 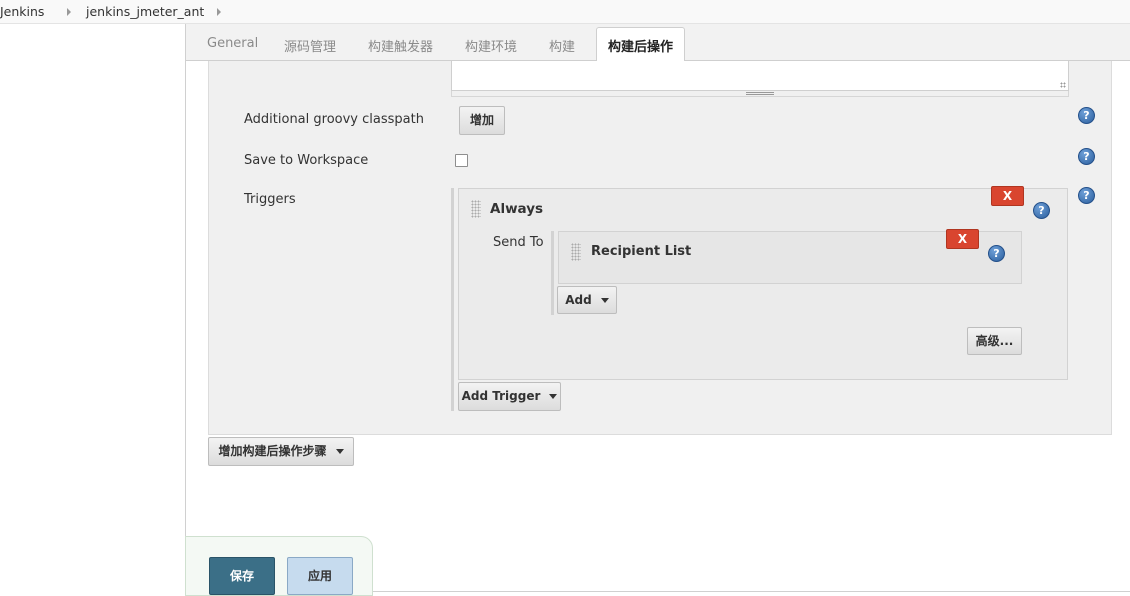 What do you see at coordinates (641, 44) in the screenshot?
I see `tab-post-build-actions: 构建后操作` at bounding box center [641, 44].